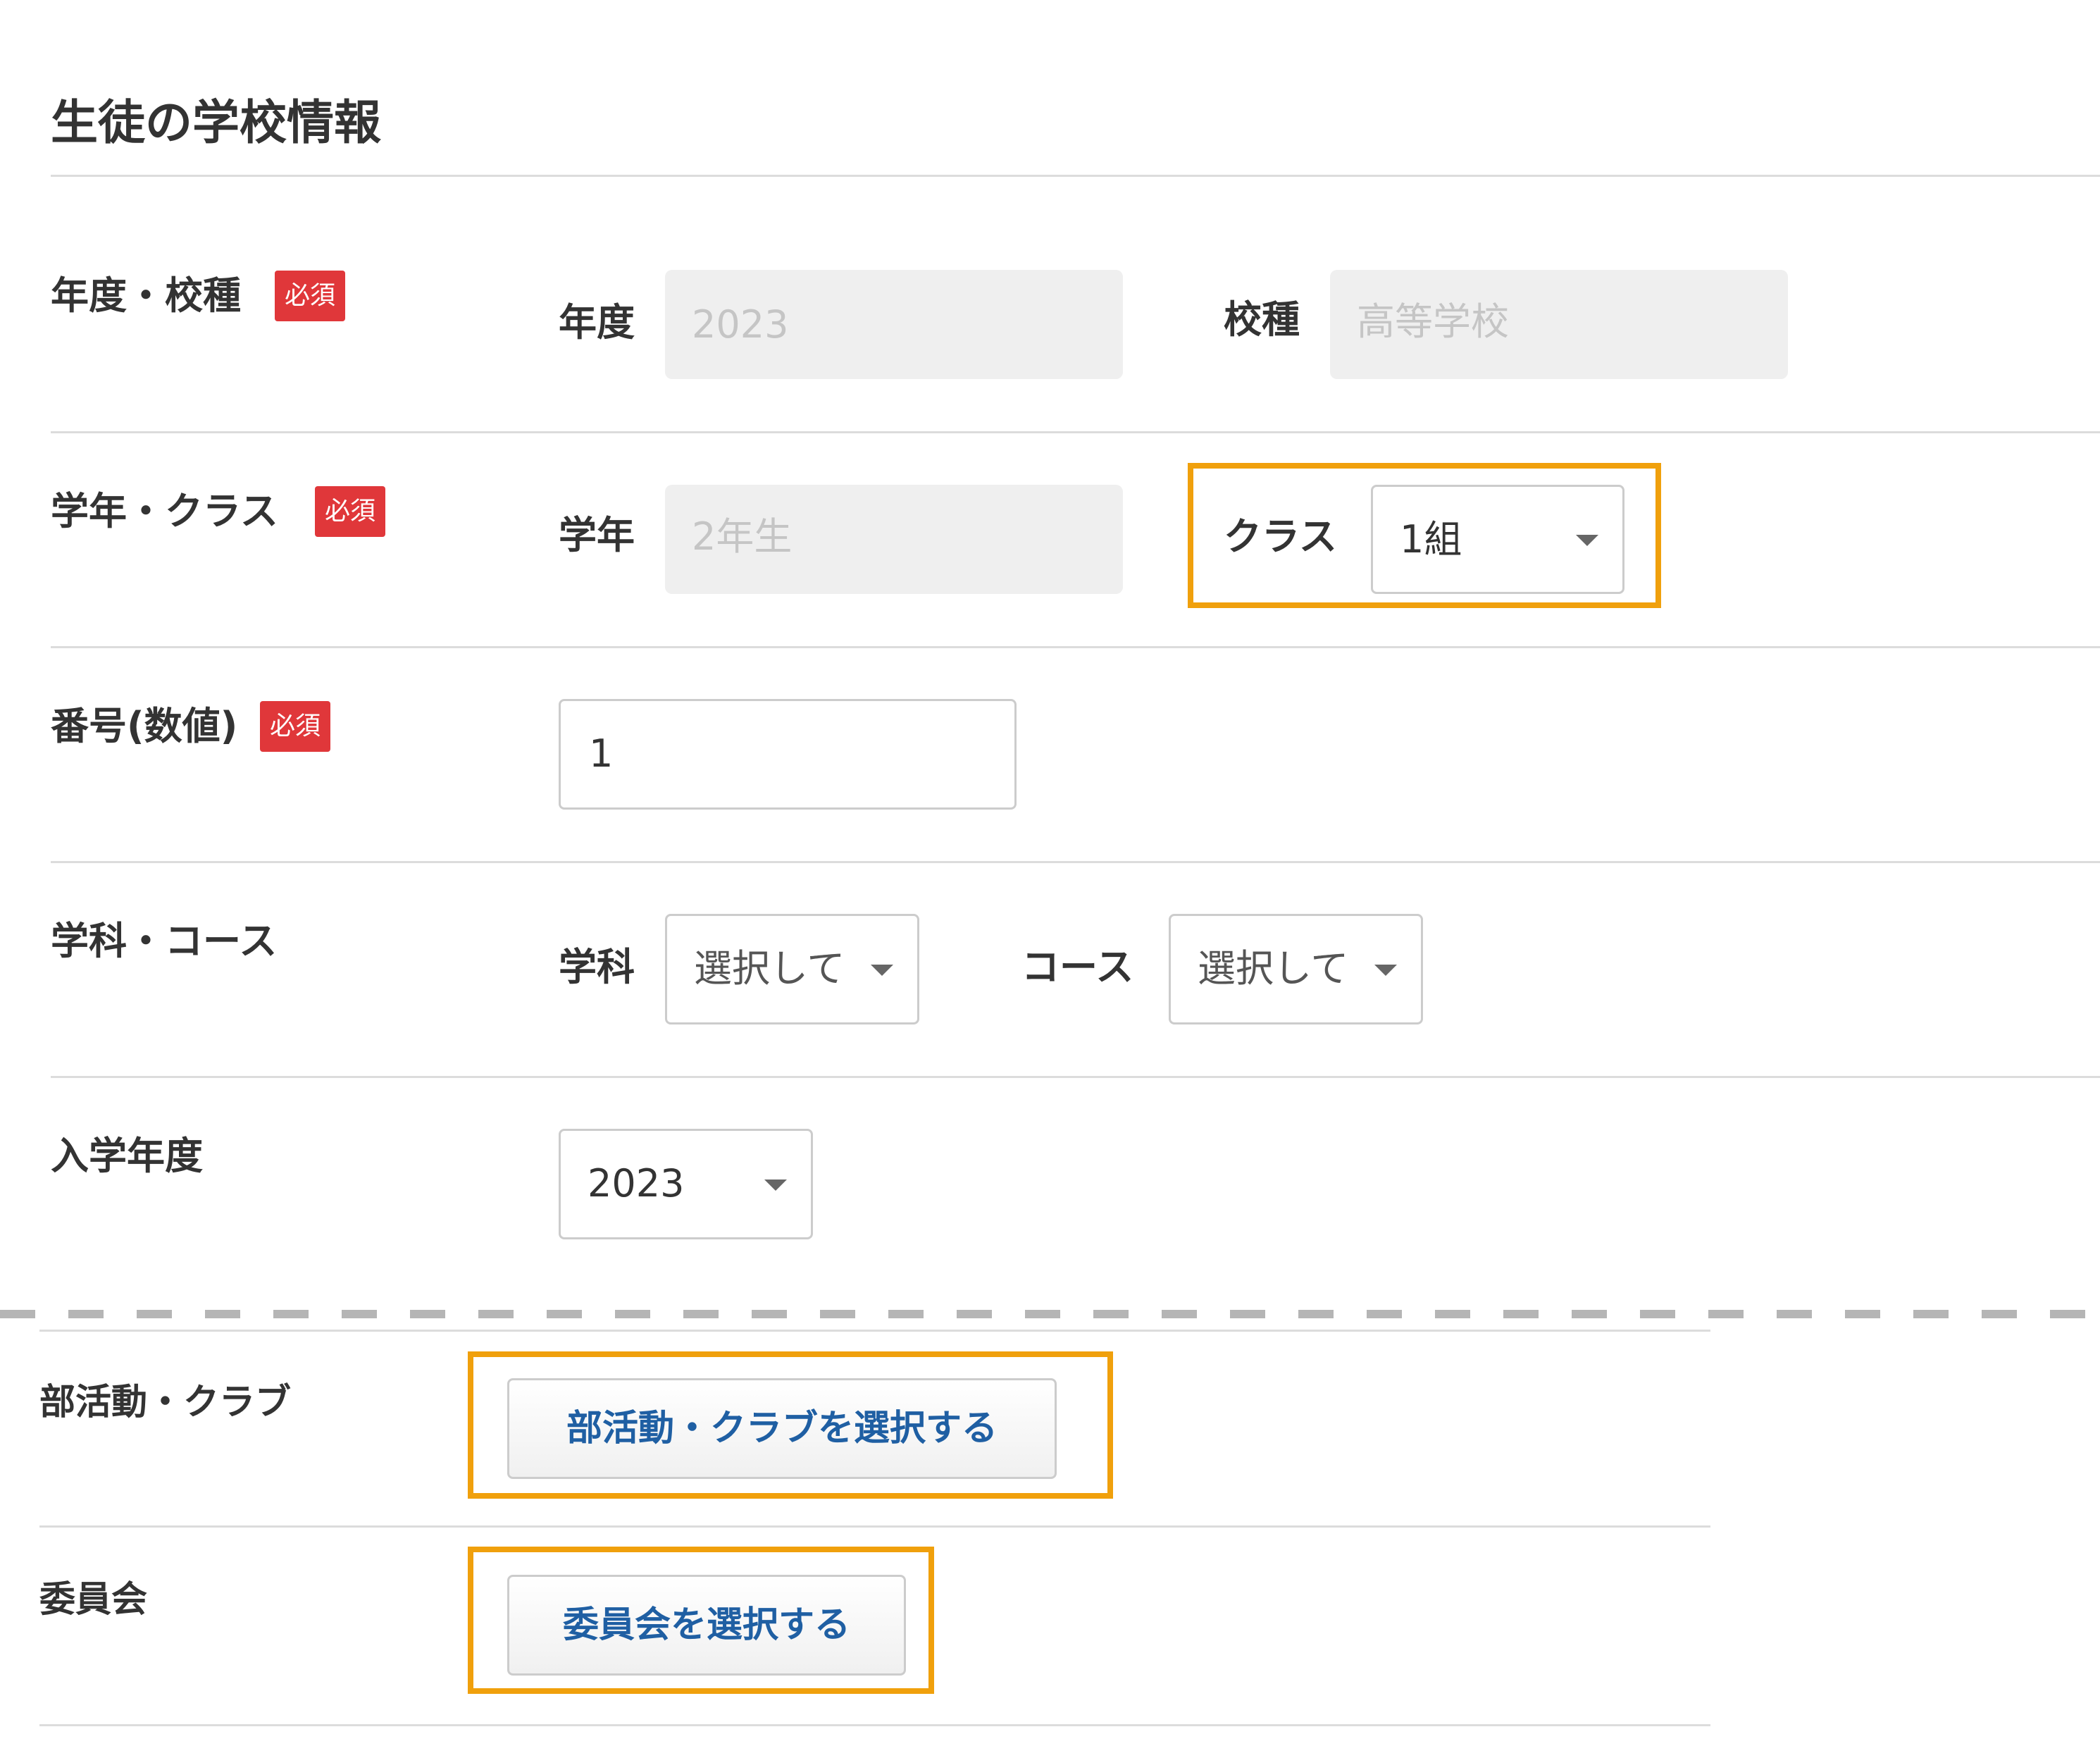 This screenshot has height=1746, width=2100. What do you see at coordinates (216, 122) in the screenshot?
I see `section-title: 生徒の学校情報` at bounding box center [216, 122].